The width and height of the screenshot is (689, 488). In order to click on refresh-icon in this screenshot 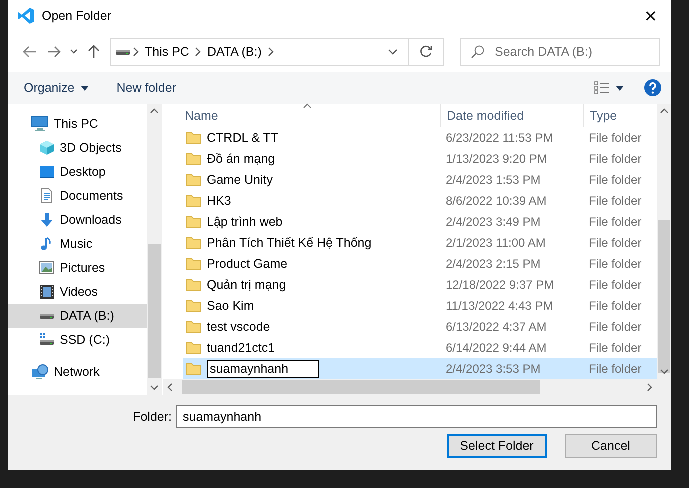, I will do `click(426, 52)`.